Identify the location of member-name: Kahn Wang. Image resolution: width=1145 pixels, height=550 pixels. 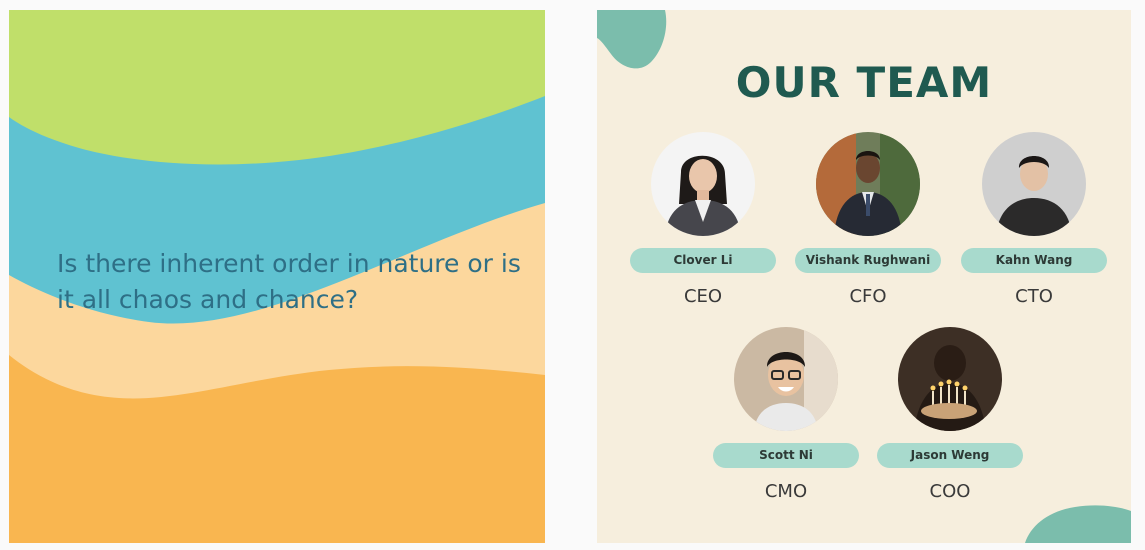
(1034, 260).